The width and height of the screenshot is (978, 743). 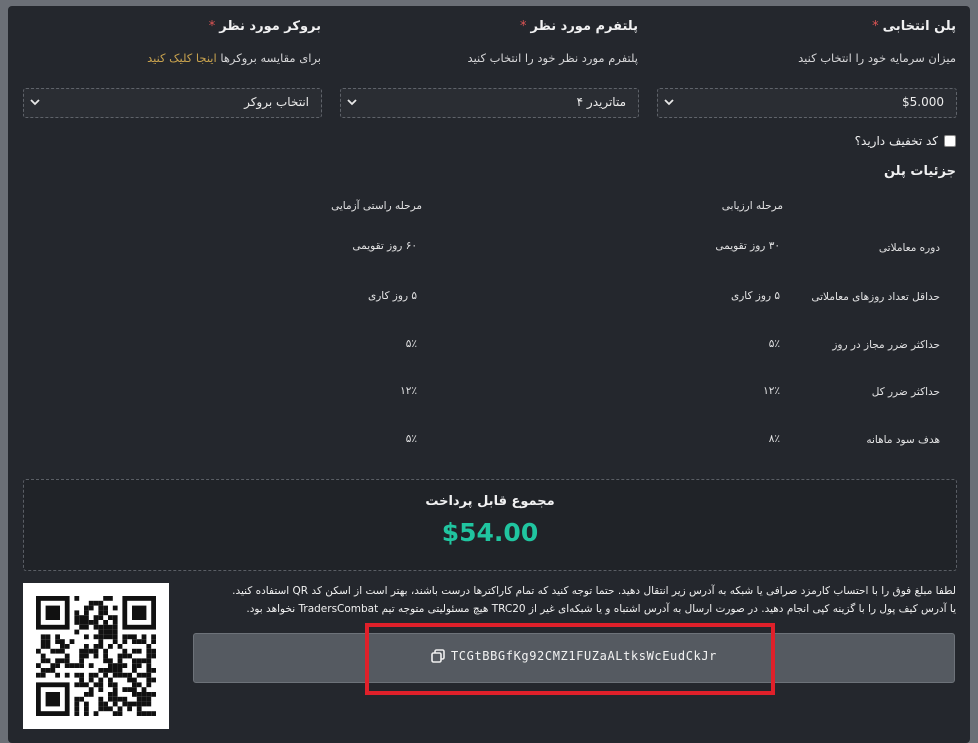 What do you see at coordinates (950, 141) in the screenshot?
I see `discount-checkbox` at bounding box center [950, 141].